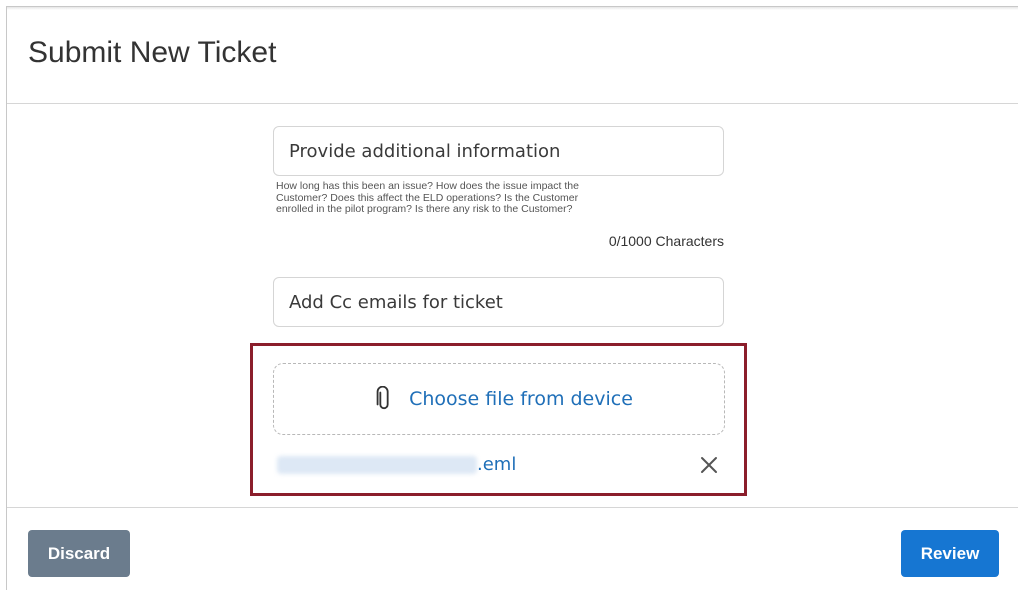 This screenshot has height=590, width=1018. Describe the element at coordinates (709, 465) in the screenshot. I see `close-icon` at that location.